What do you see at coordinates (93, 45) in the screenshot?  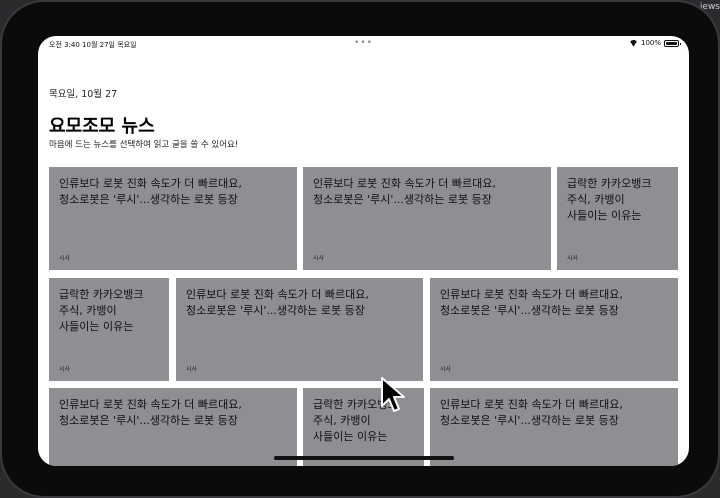 I see `status-time-date: 오전 3:40 10월 27일 목요일` at bounding box center [93, 45].